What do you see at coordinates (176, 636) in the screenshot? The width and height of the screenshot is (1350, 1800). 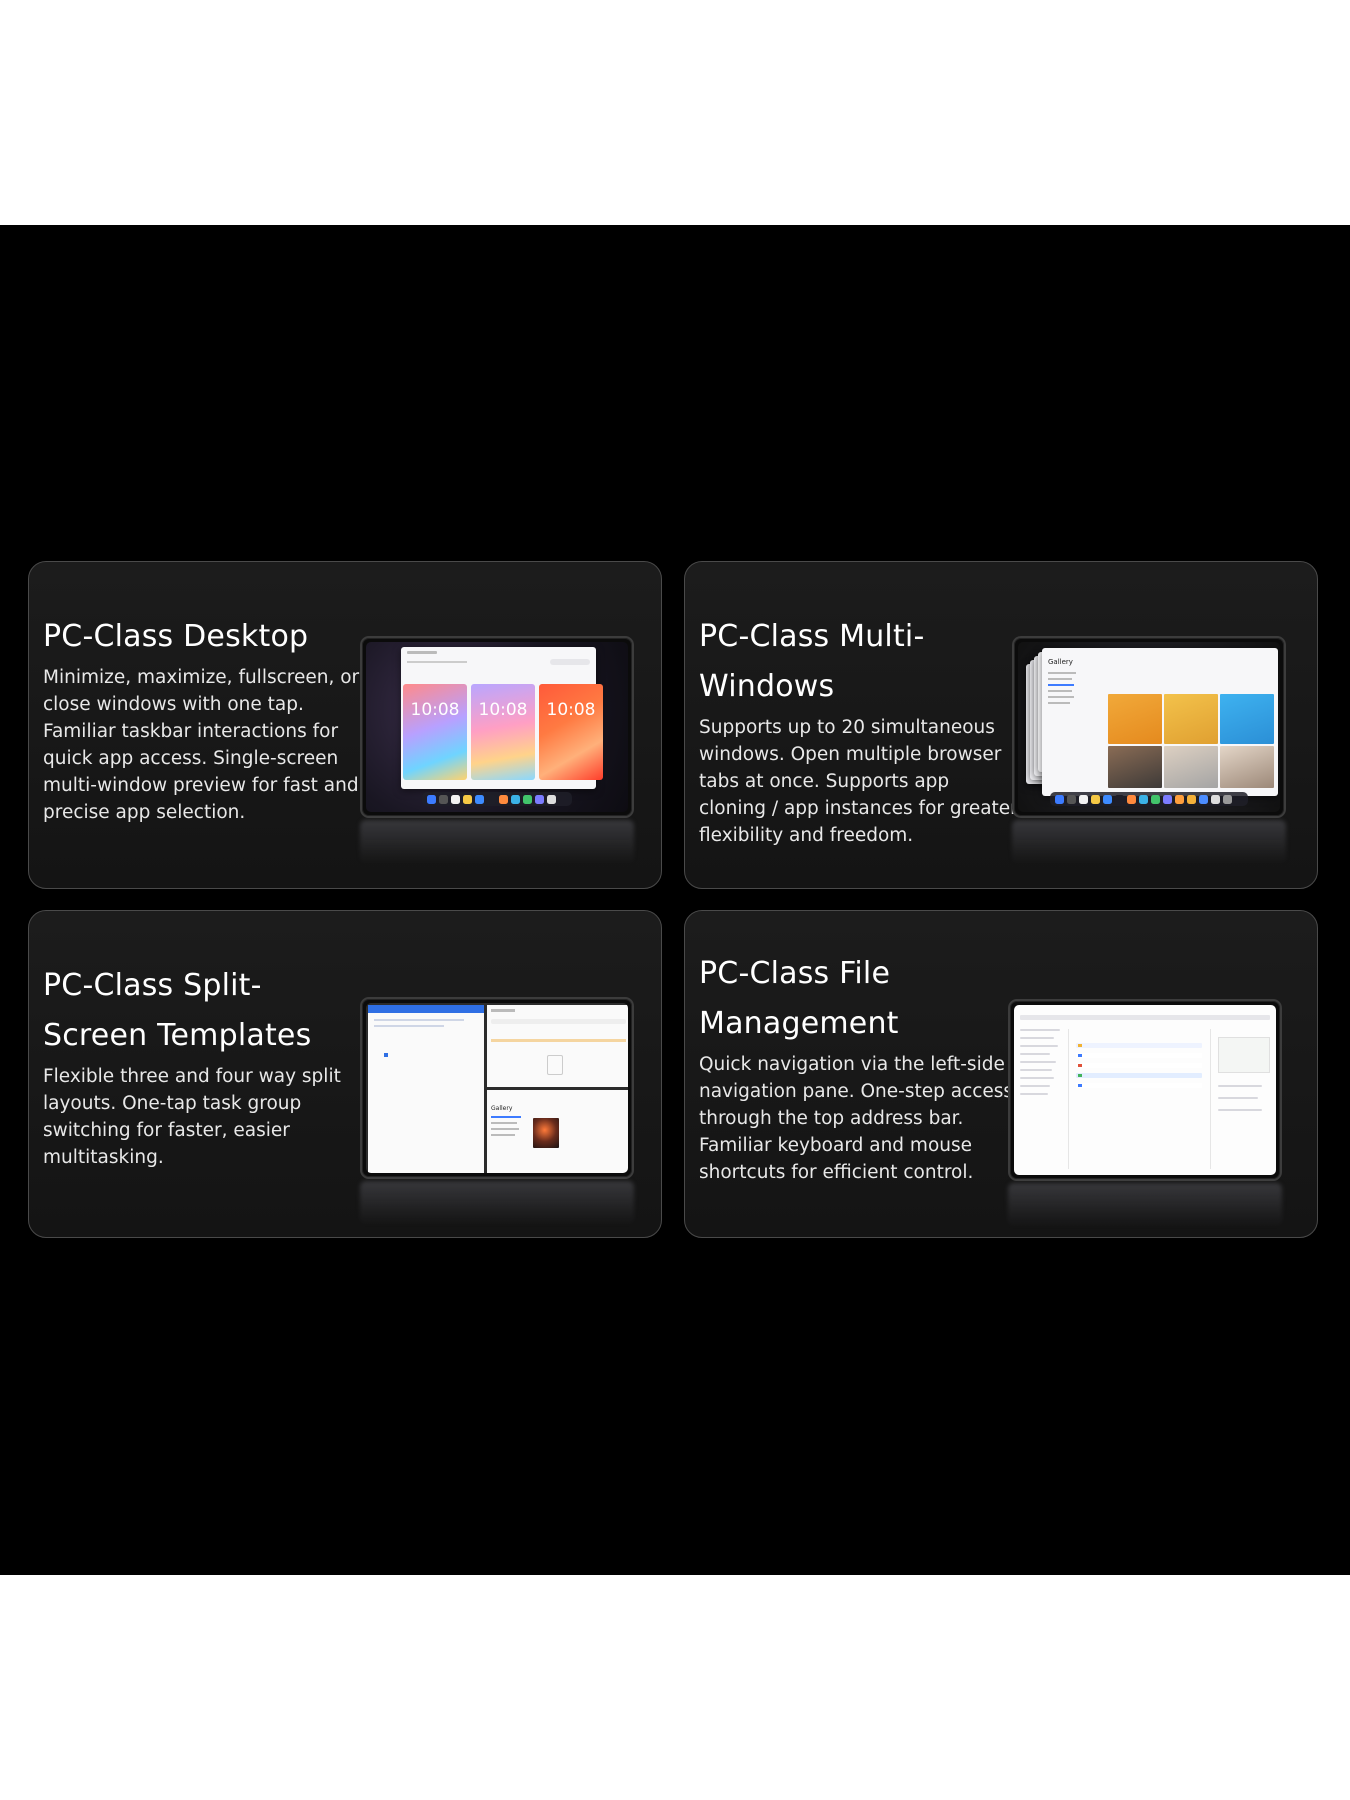 I see `card-title: PC-Class Desktop` at bounding box center [176, 636].